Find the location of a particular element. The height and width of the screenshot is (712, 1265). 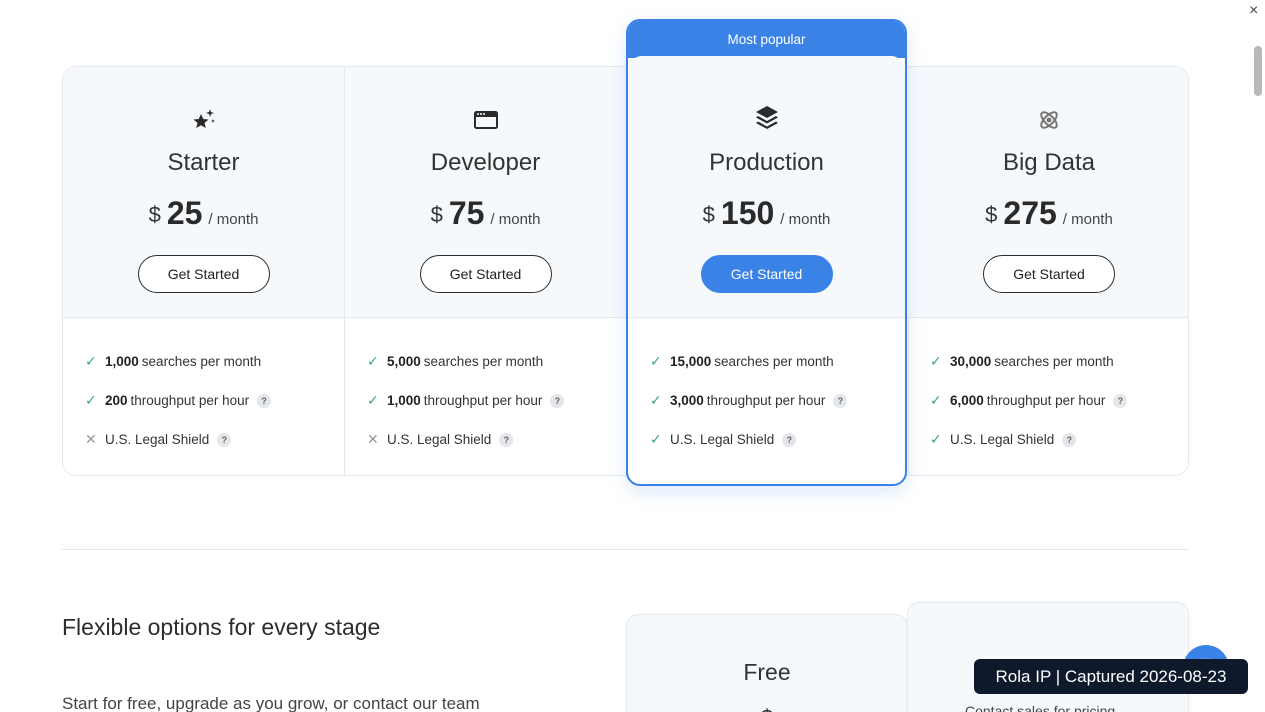

feature-value: 30,000 is located at coordinates (971, 361).